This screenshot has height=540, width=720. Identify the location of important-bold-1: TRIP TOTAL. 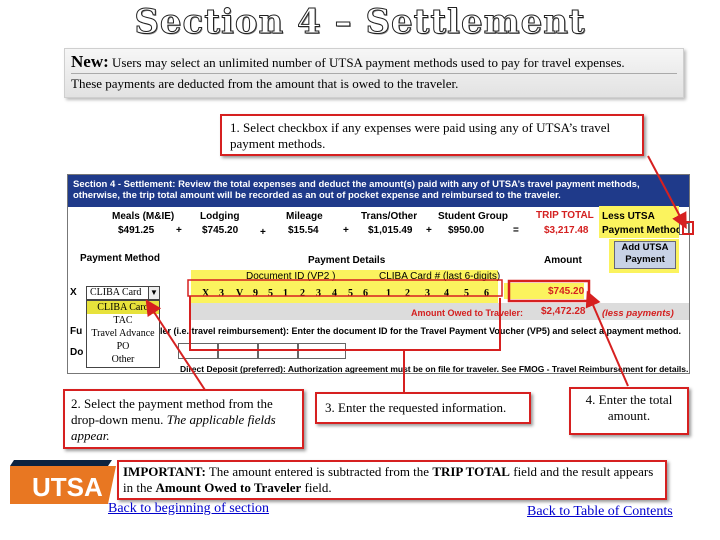
(471, 471).